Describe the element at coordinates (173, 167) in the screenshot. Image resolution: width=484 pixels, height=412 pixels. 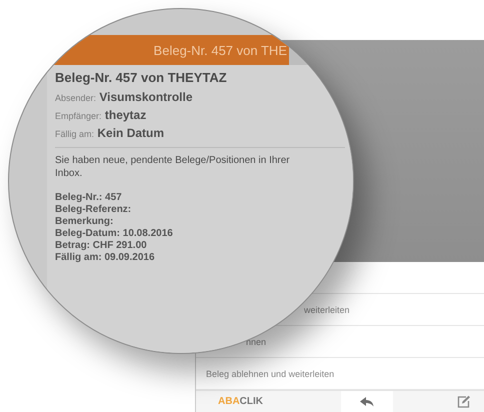
I see `message-text: Sie haben neue, pendente Belege/Positionen in Ihrer Inbox.` at that location.